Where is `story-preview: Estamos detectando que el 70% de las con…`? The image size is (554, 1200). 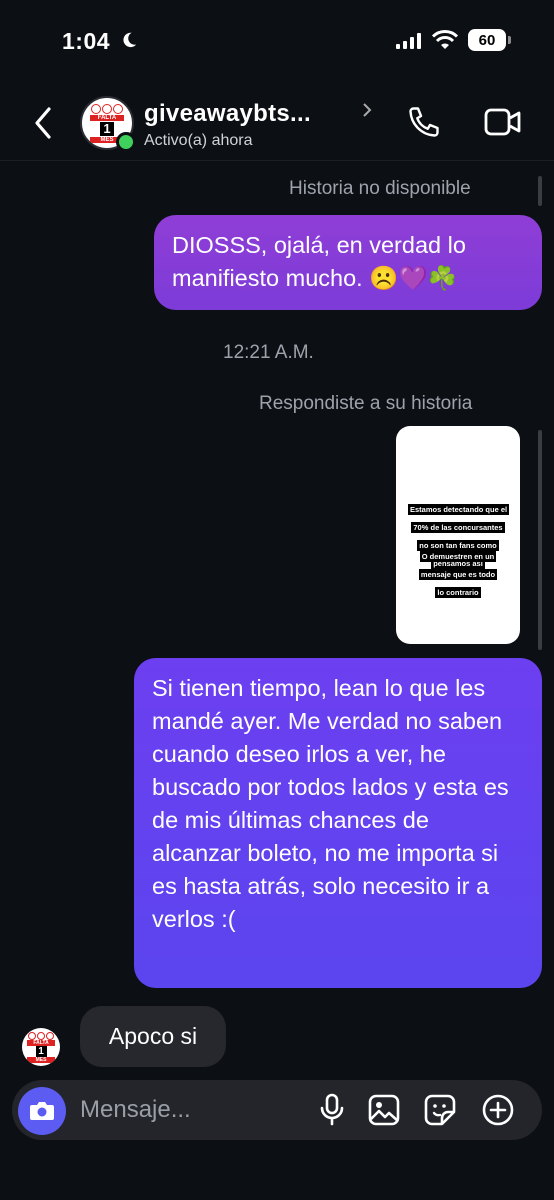
story-preview: Estamos detectando que el 70% de las con… is located at coordinates (458, 535).